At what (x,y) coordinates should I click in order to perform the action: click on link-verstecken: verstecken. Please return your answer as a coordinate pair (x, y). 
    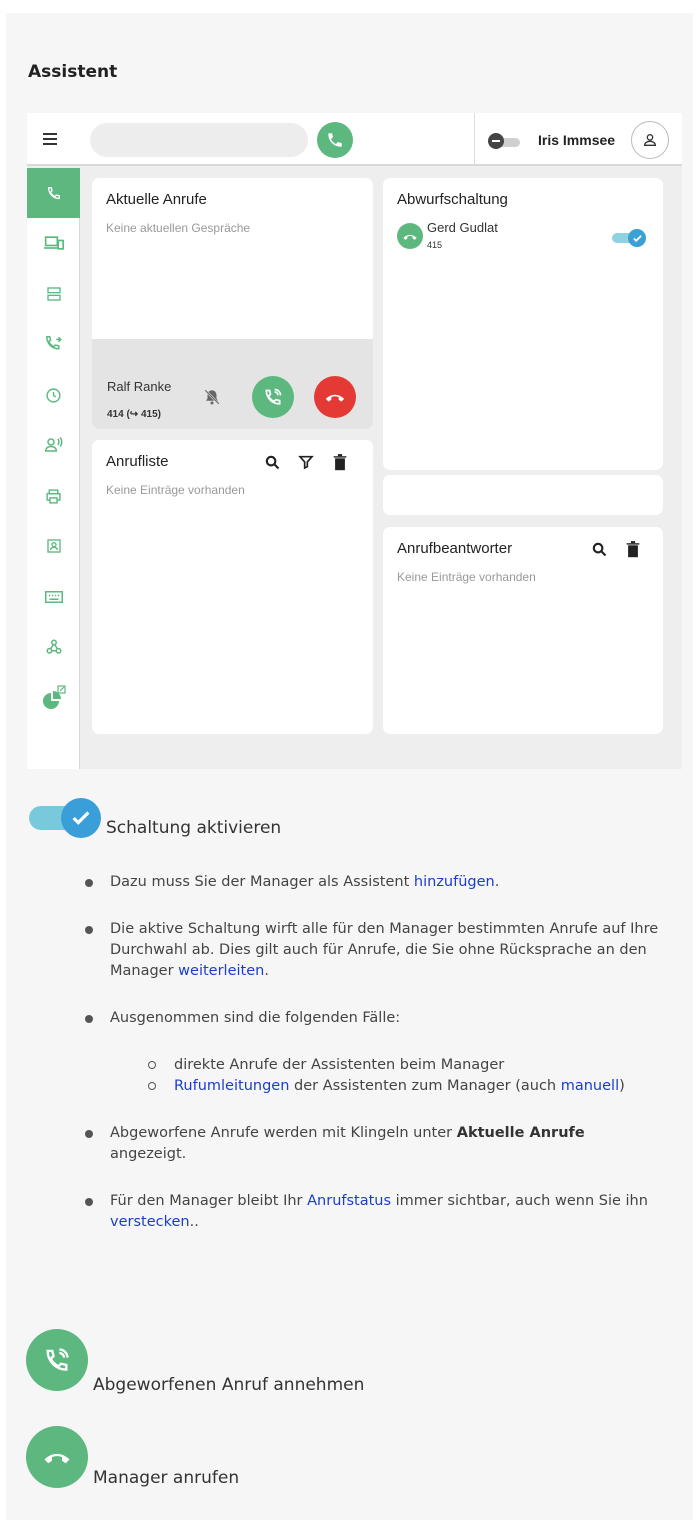
    Looking at the image, I should click on (150, 1222).